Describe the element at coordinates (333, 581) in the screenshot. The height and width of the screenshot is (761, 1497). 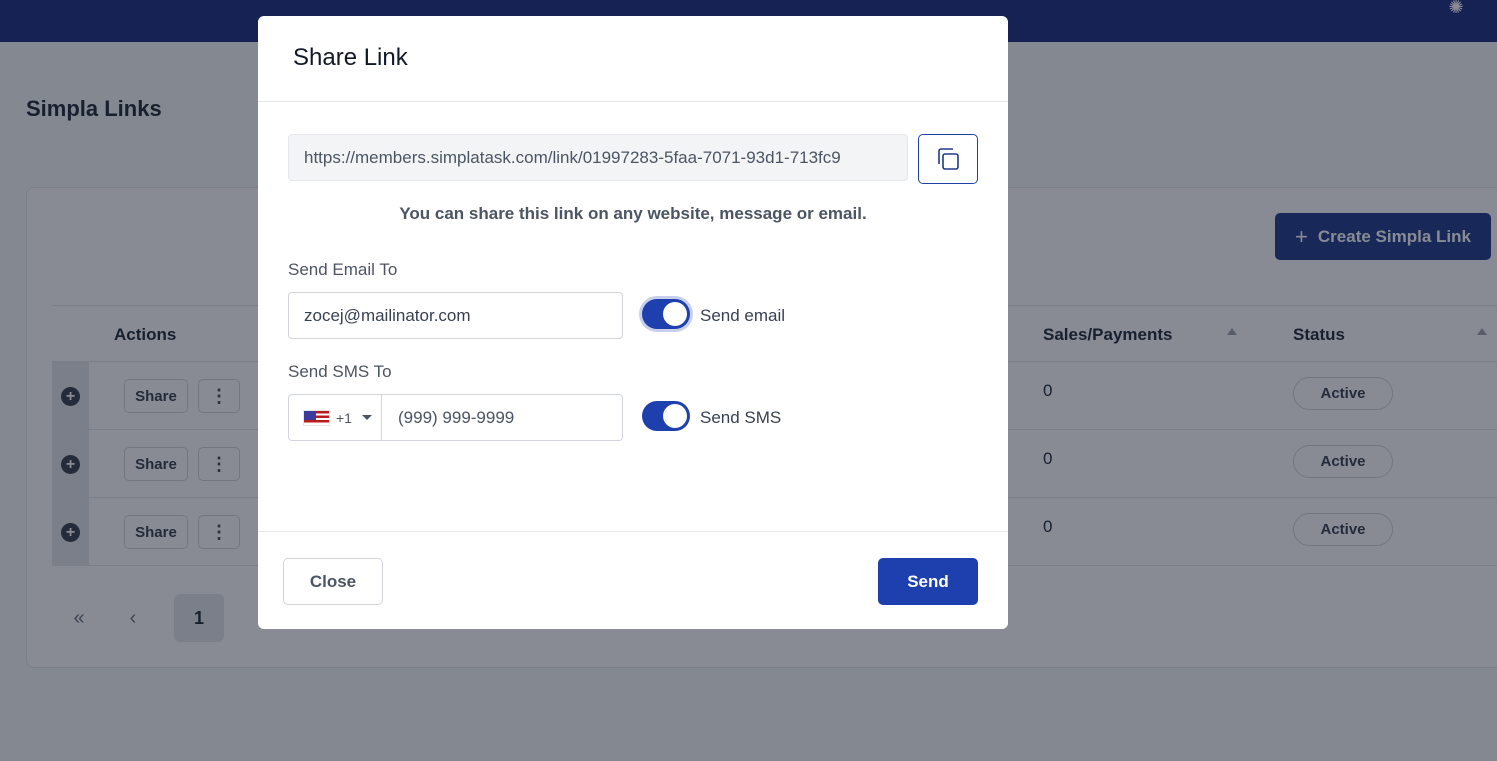
I see `close-button: Close` at that location.